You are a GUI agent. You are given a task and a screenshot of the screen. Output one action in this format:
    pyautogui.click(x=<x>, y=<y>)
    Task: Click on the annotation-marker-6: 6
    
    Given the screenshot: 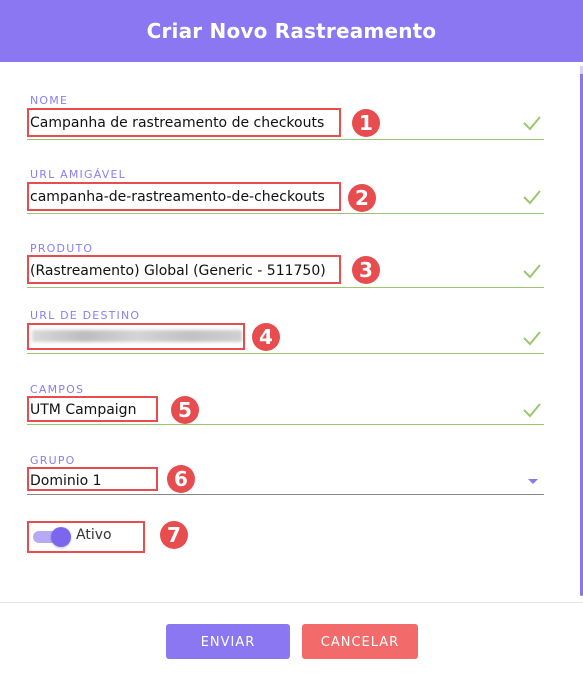 What is the action you would take?
    pyautogui.click(x=181, y=479)
    